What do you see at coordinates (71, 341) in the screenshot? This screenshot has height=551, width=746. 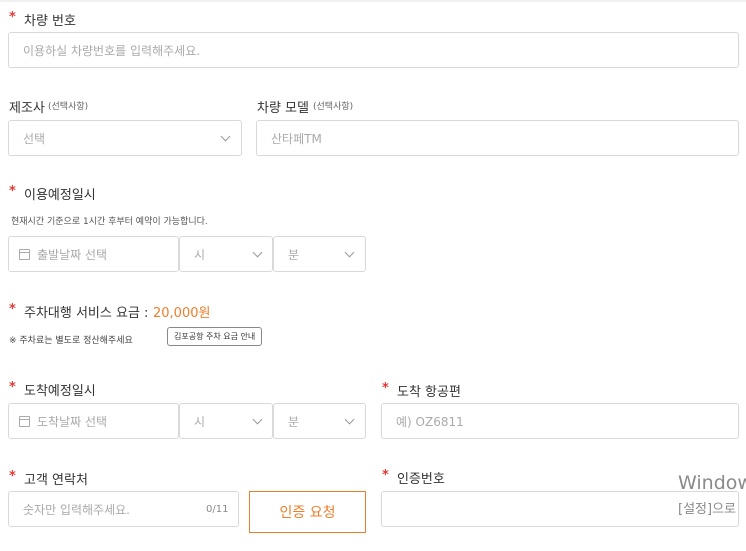 I see `parking-fee-note: ※ 주차료는 별도로 정산해주세요` at bounding box center [71, 341].